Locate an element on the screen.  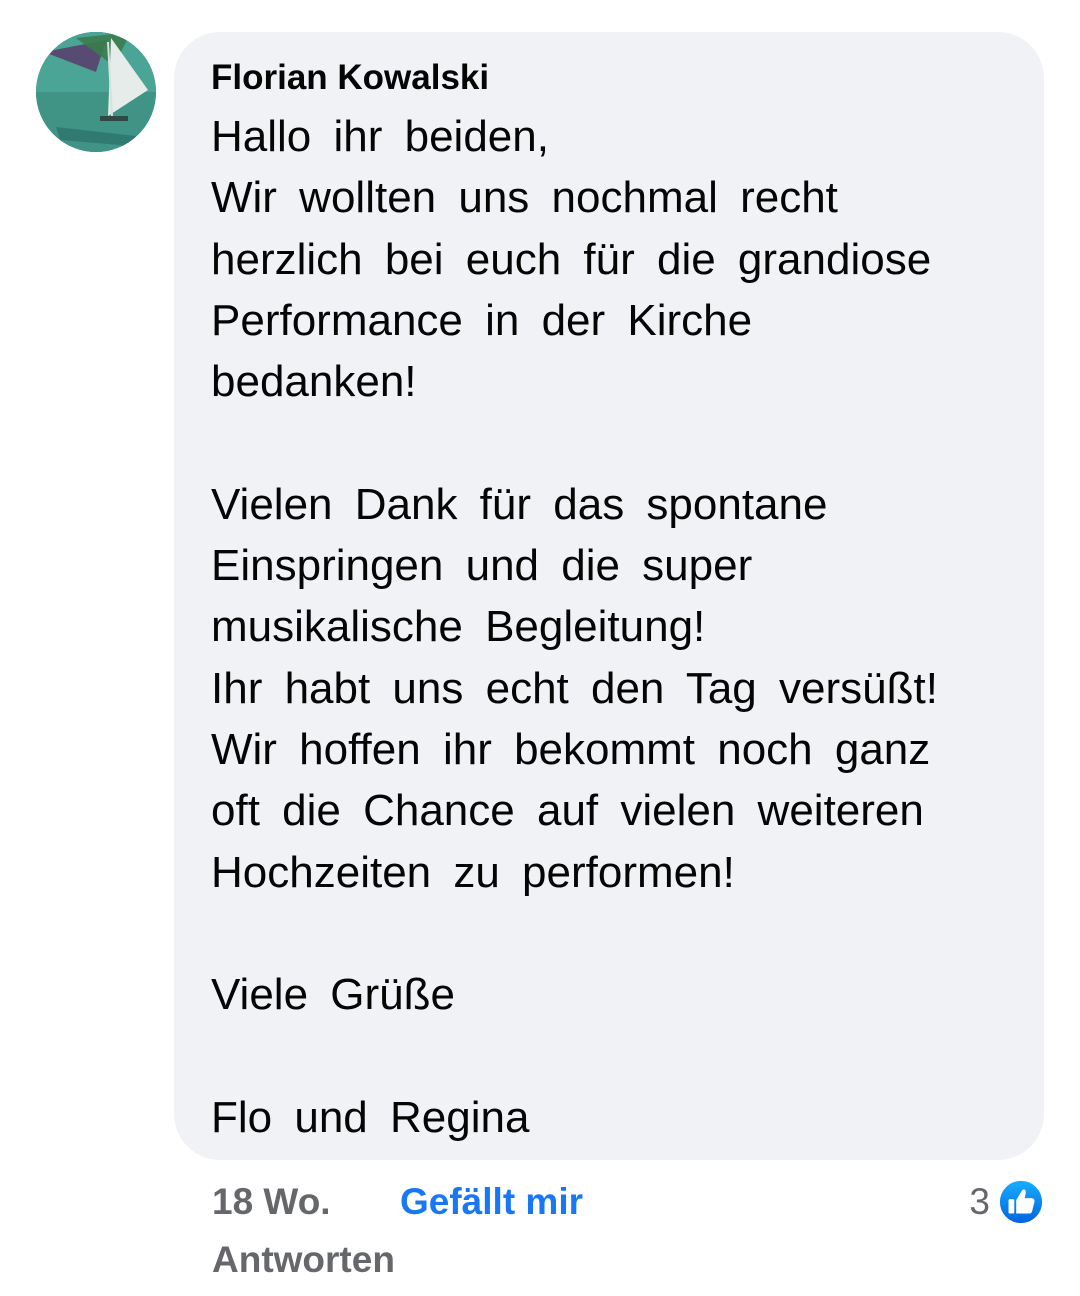
comment-line: Performance in der Kirche is located at coordinates (482, 320).